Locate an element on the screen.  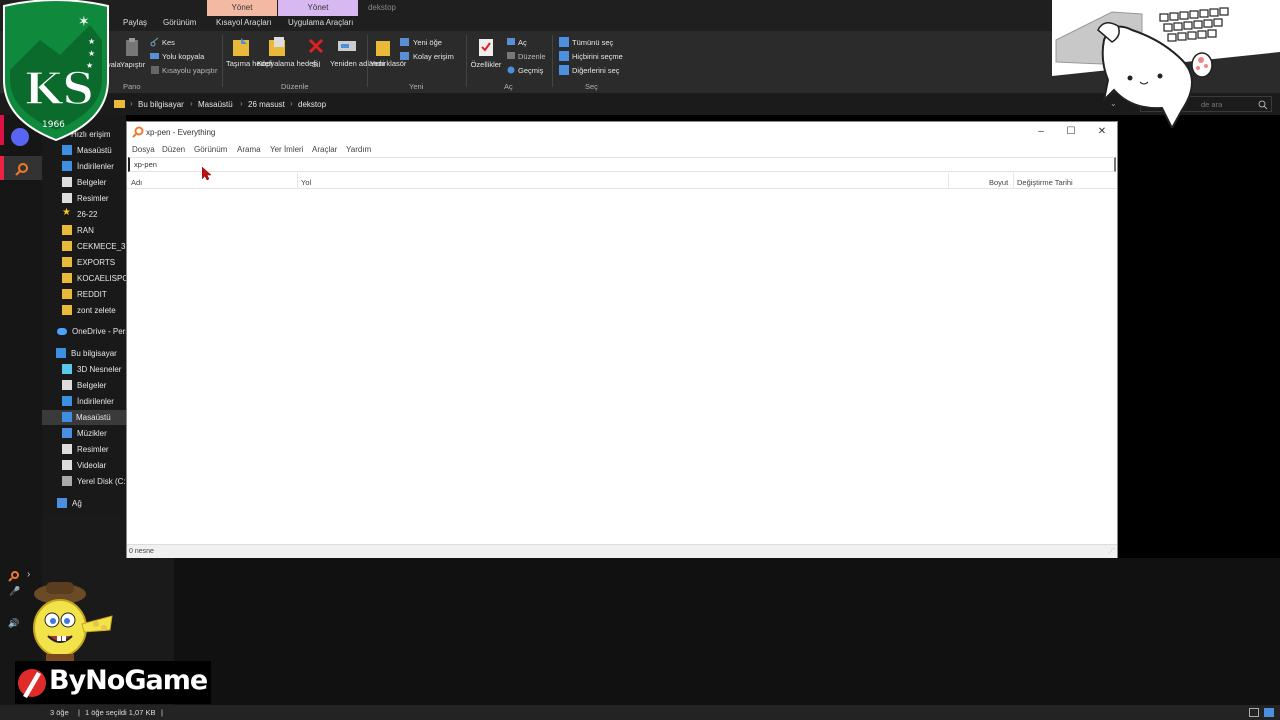
history-icon is located at coordinates (511, 70).